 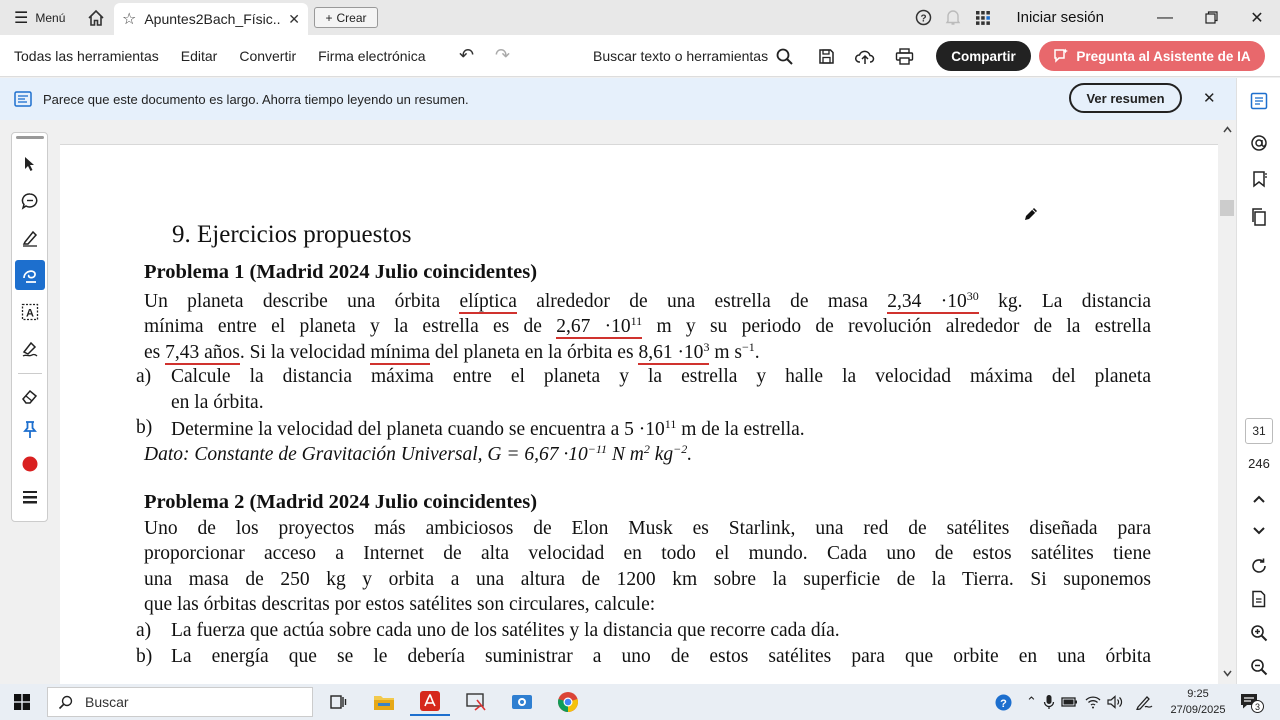 What do you see at coordinates (39, 17) in the screenshot?
I see `menu-button: ☰ Menú` at bounding box center [39, 17].